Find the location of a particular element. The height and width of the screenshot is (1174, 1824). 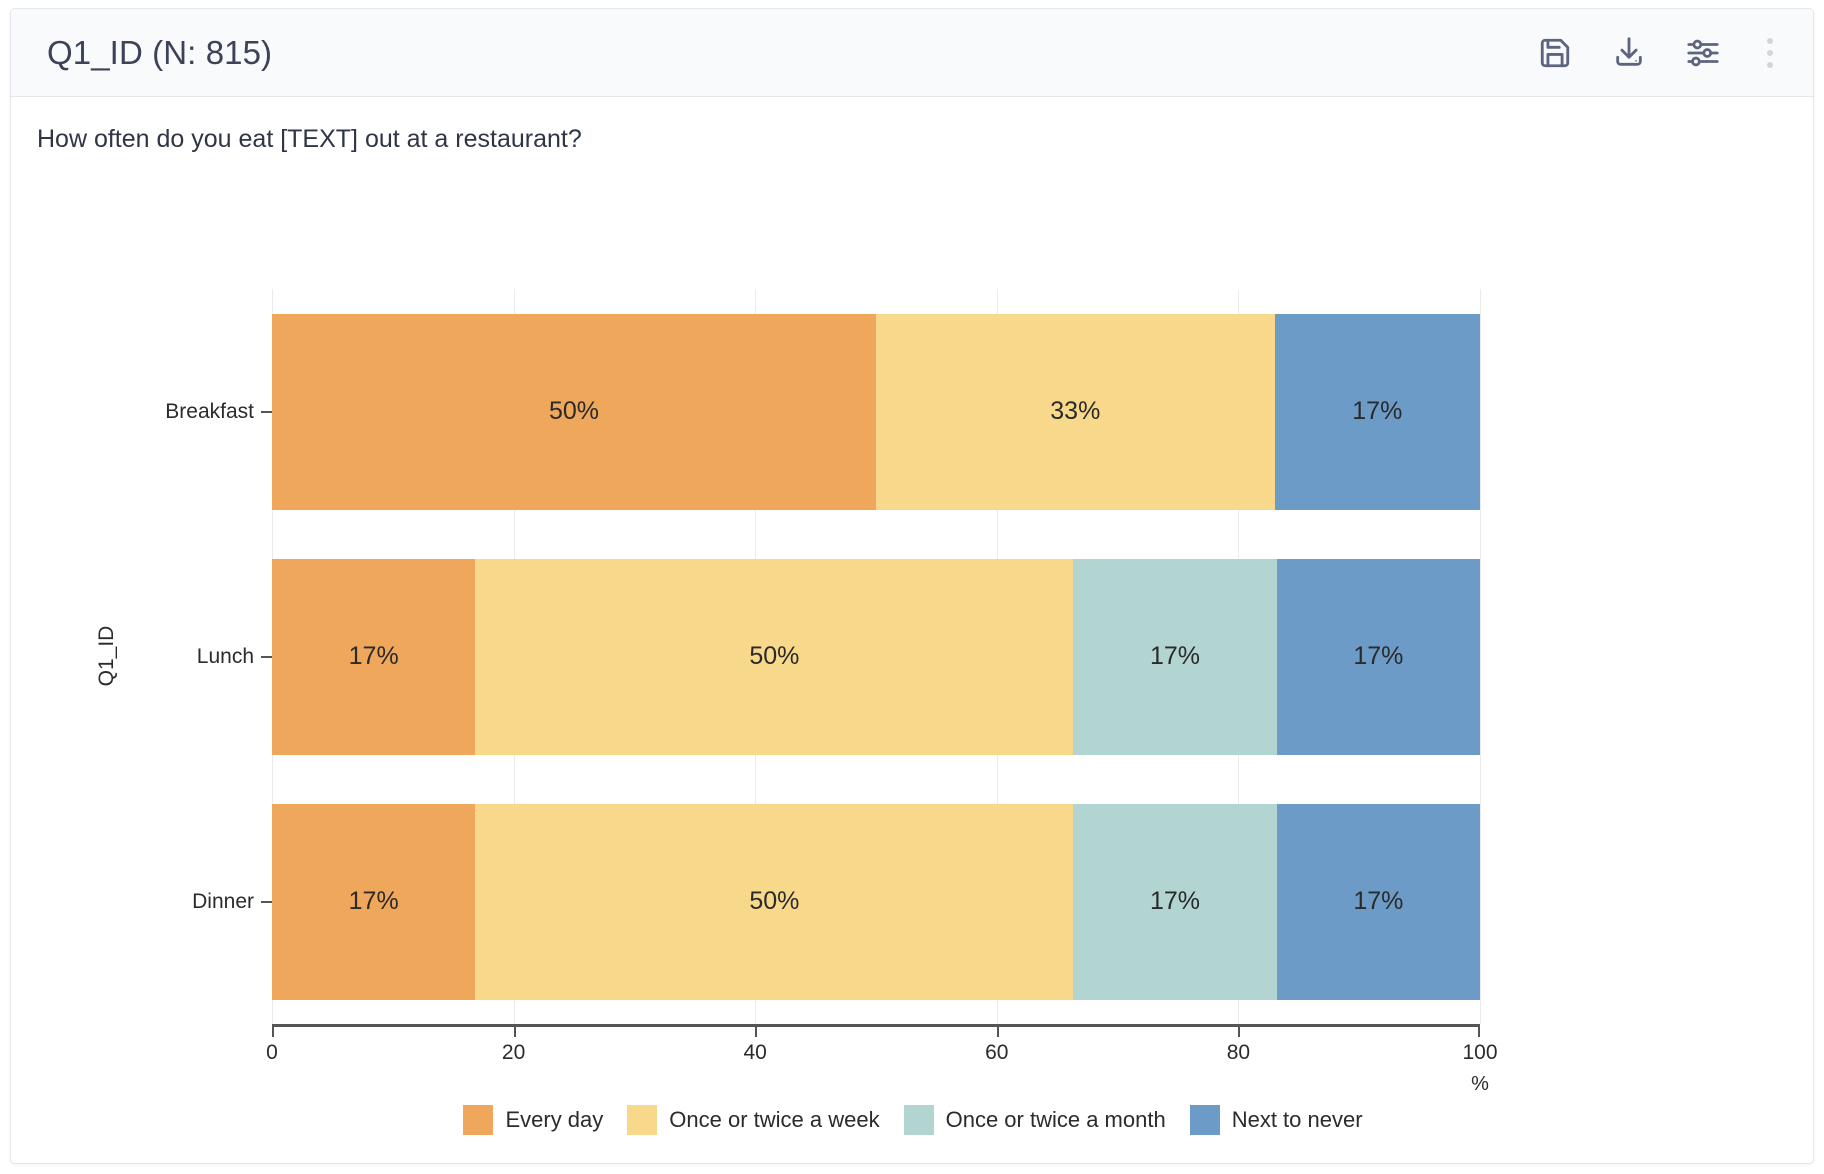

legend-item: Once or twice a week is located at coordinates (753, 1120).